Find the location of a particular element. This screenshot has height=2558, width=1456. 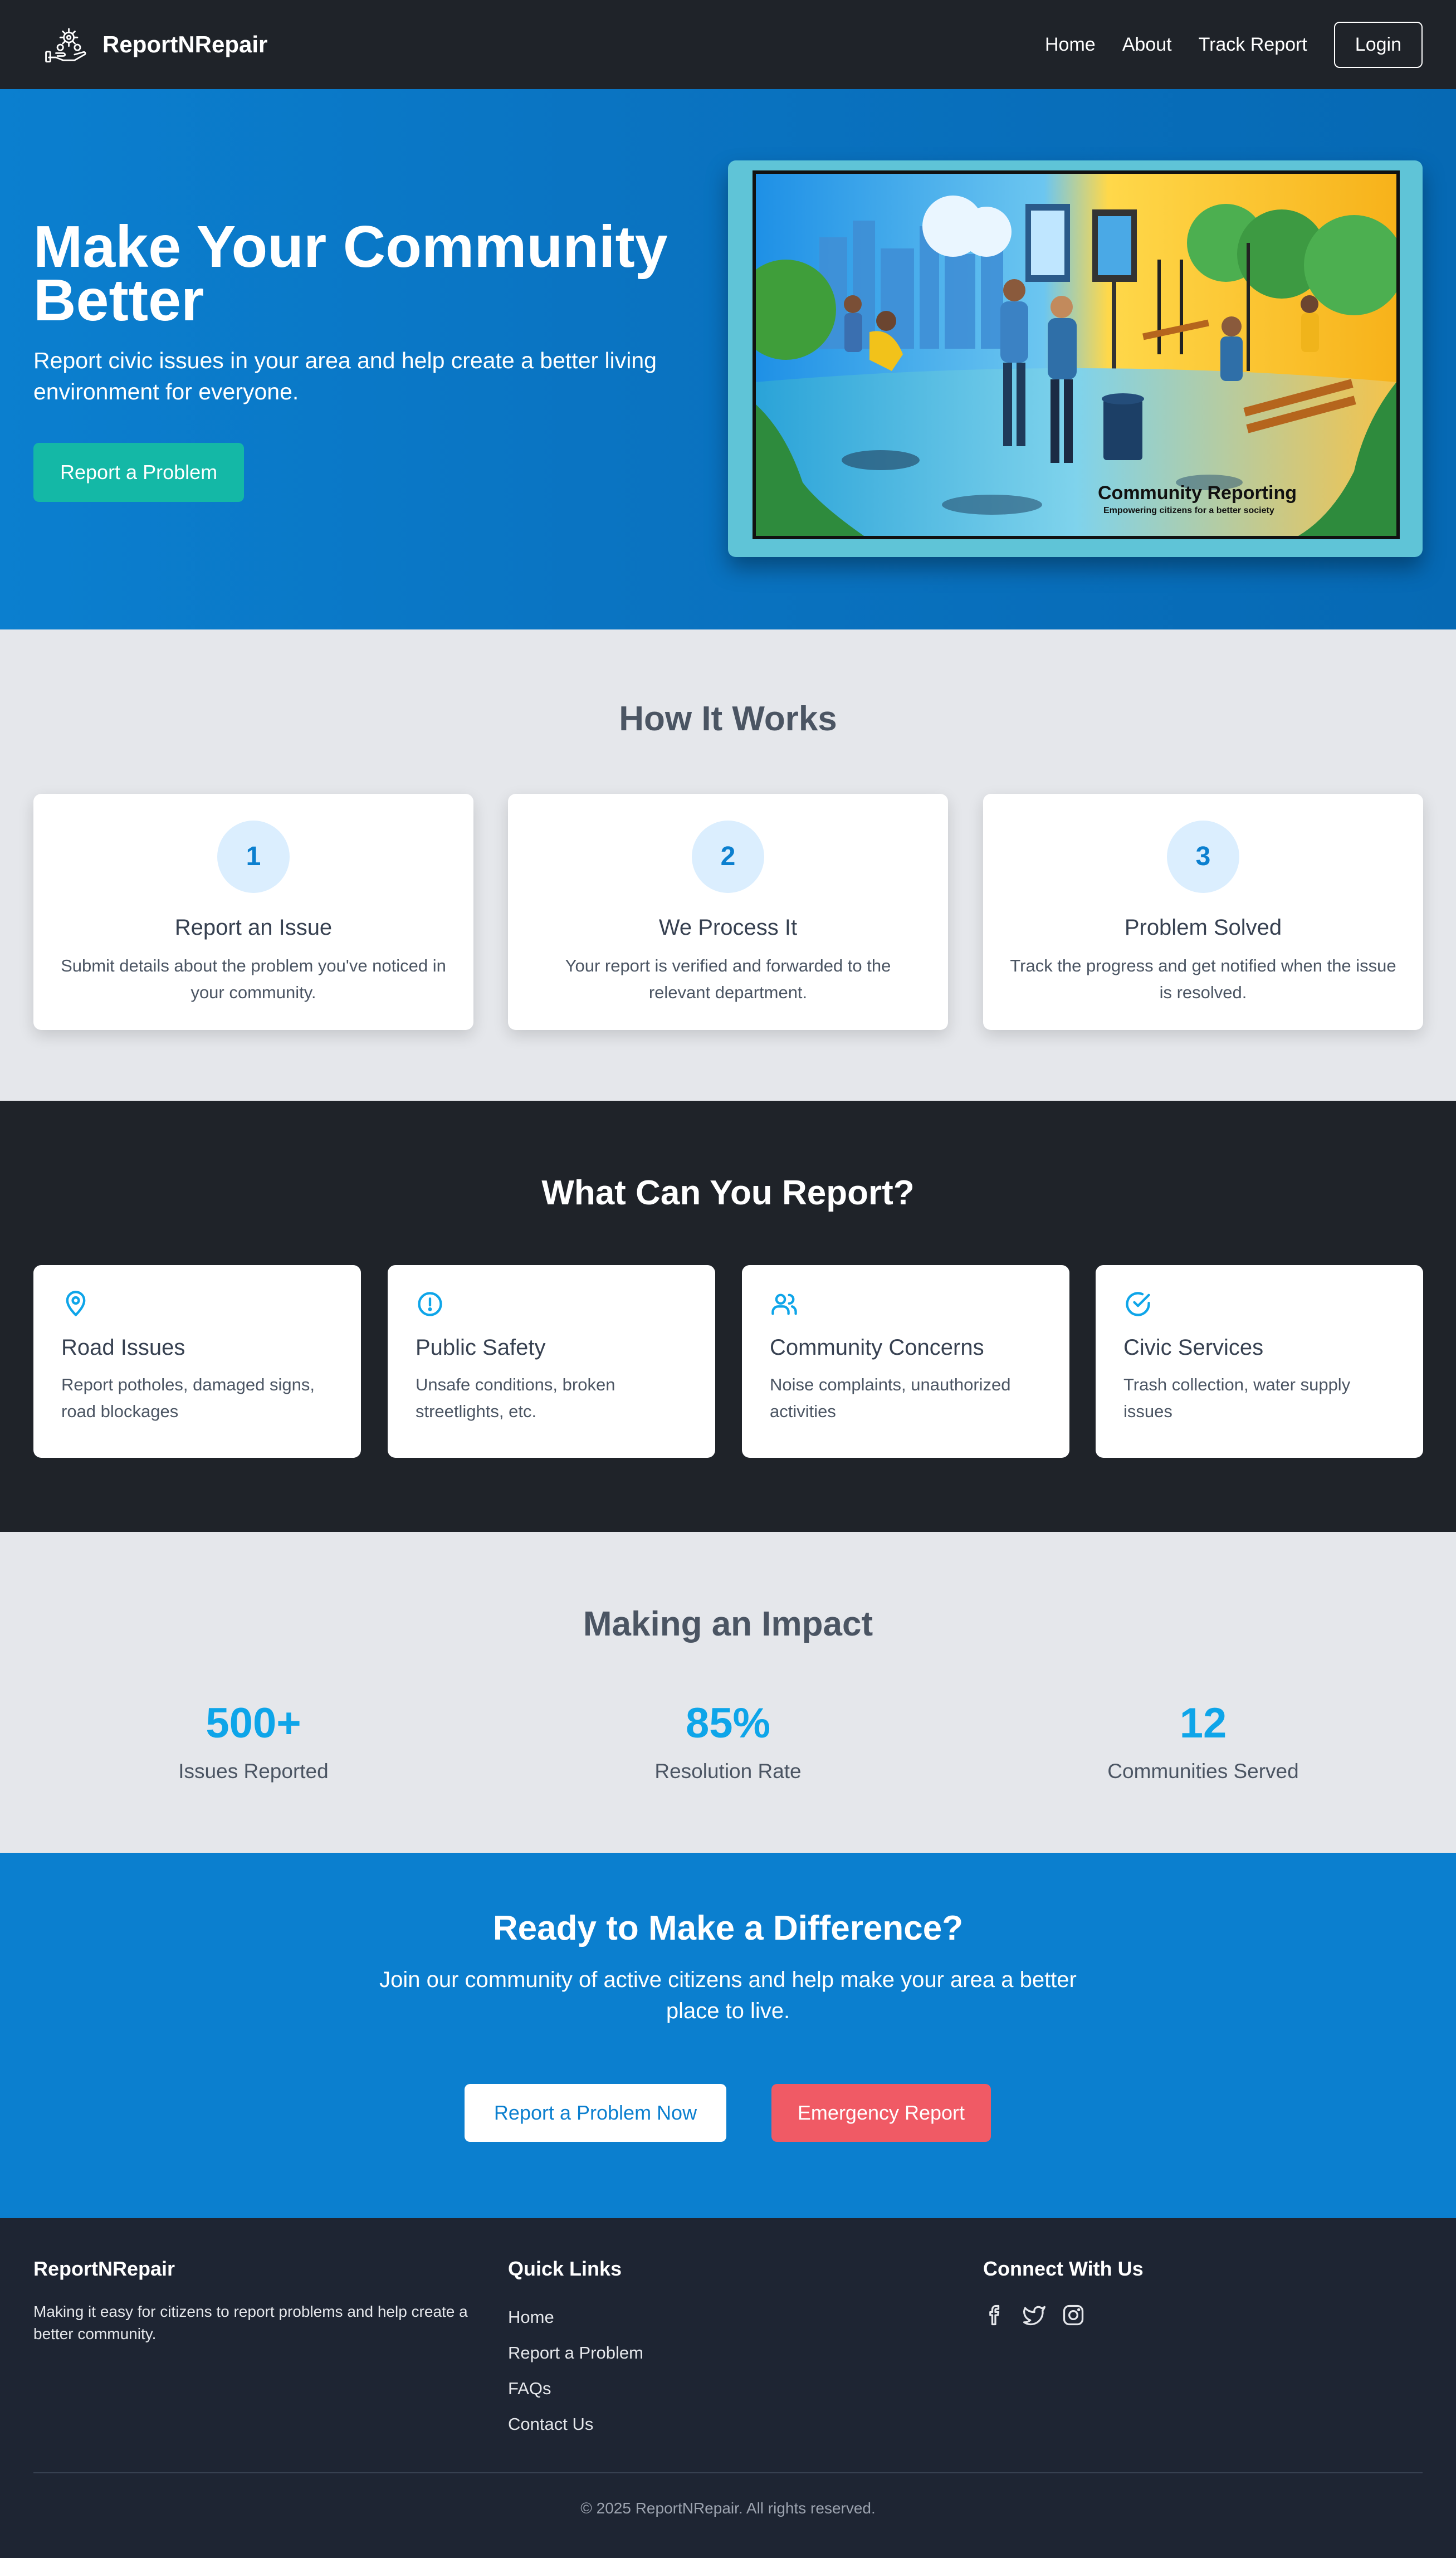

category-description: Trash collection, water supply issues is located at coordinates (1237, 1398).